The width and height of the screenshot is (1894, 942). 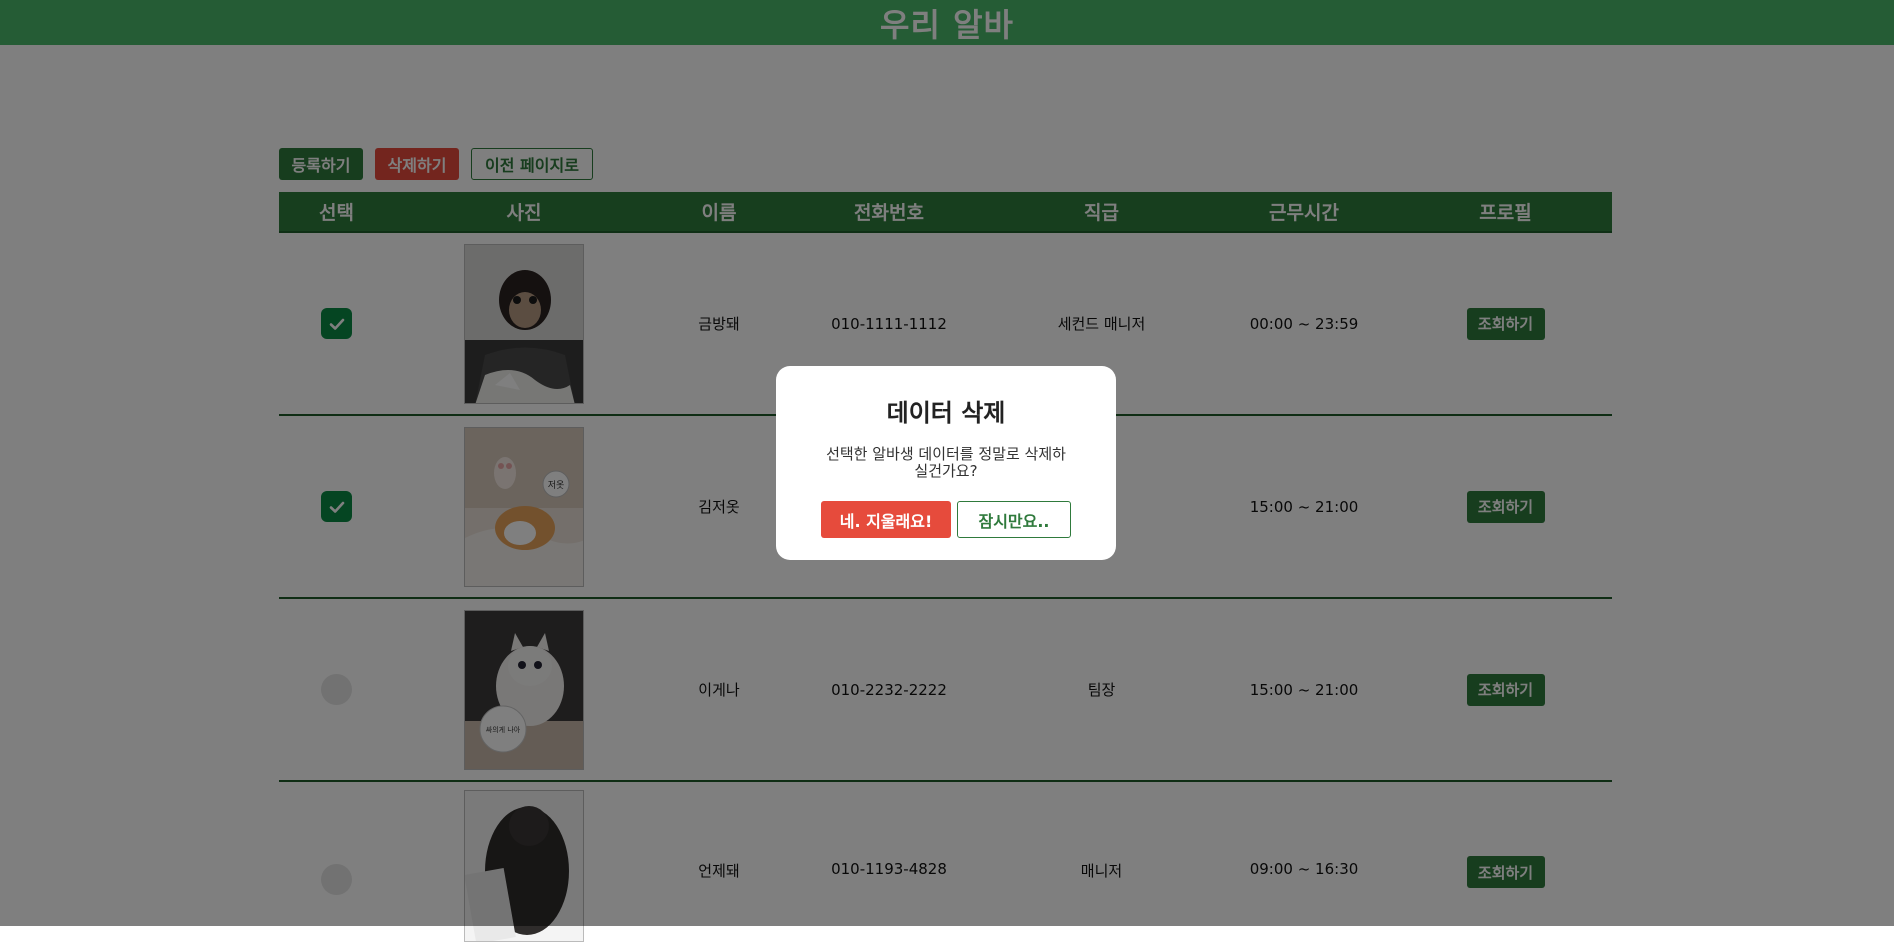 I want to click on cancel-delete-button: 잠시만요.., so click(x=1014, y=519).